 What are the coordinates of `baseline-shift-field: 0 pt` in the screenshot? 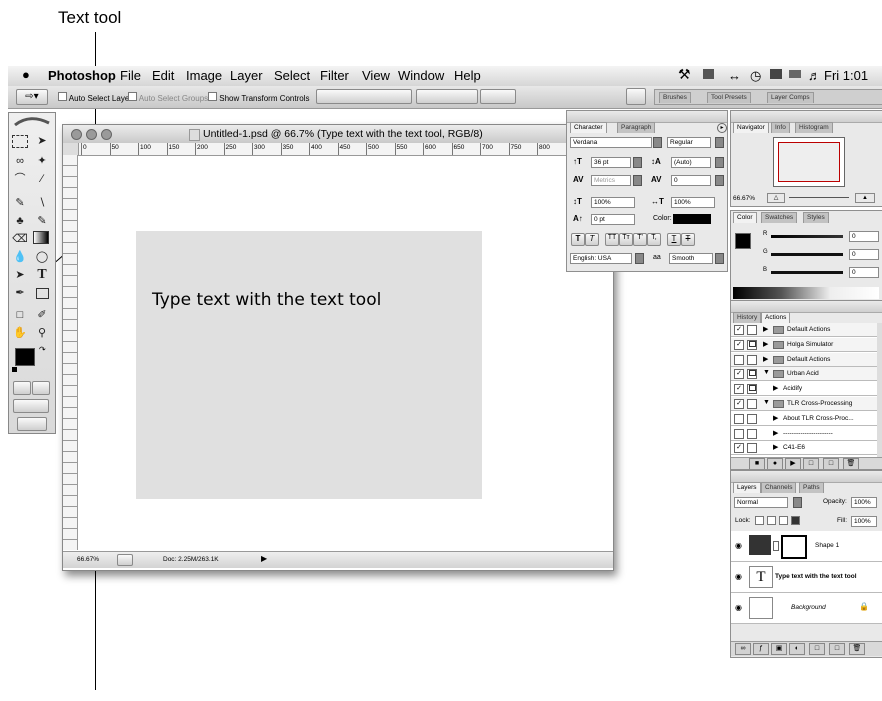 It's located at (613, 219).